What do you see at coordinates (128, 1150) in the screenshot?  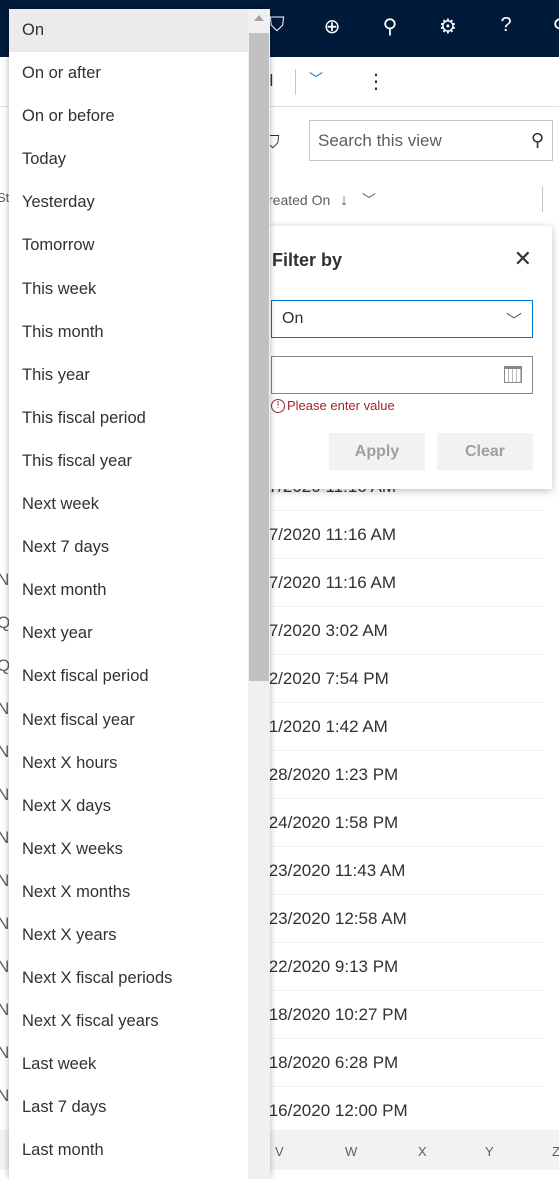 I see `dropdown-option: Last month` at bounding box center [128, 1150].